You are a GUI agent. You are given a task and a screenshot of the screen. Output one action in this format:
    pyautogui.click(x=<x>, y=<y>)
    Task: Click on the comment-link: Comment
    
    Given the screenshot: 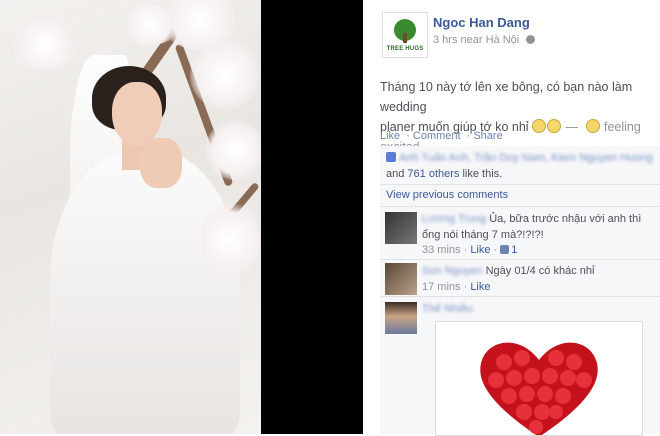 What is the action you would take?
    pyautogui.click(x=437, y=136)
    